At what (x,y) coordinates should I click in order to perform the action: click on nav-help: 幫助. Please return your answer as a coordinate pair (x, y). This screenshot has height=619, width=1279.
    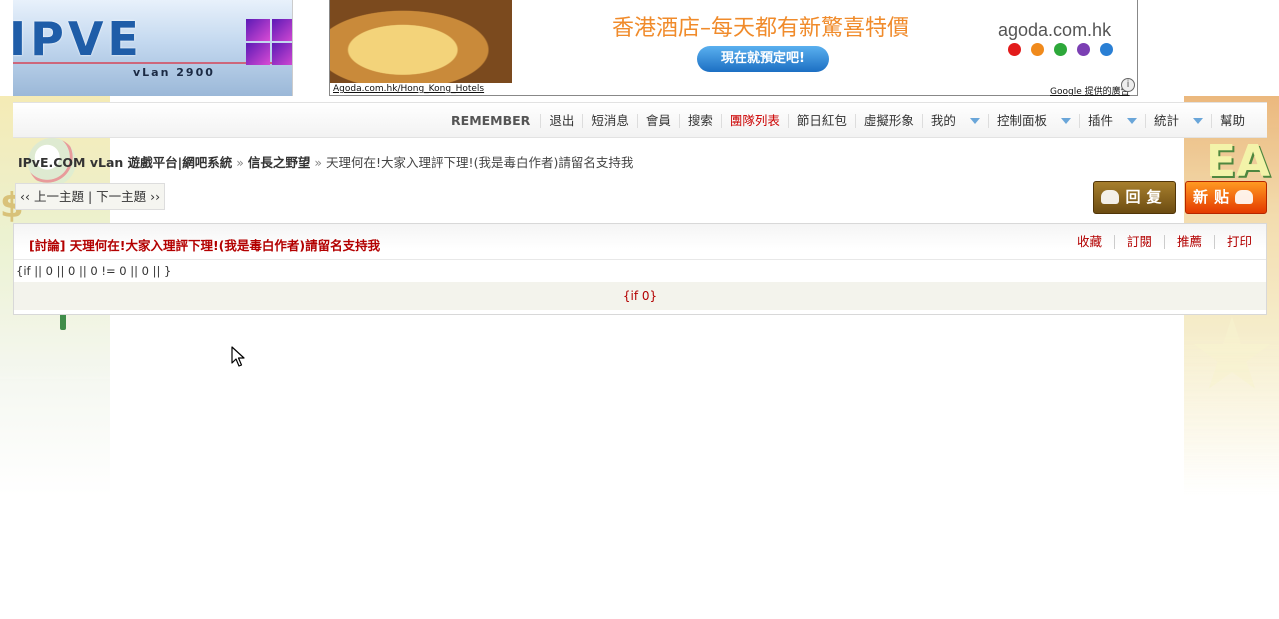
    Looking at the image, I should click on (1231, 121).